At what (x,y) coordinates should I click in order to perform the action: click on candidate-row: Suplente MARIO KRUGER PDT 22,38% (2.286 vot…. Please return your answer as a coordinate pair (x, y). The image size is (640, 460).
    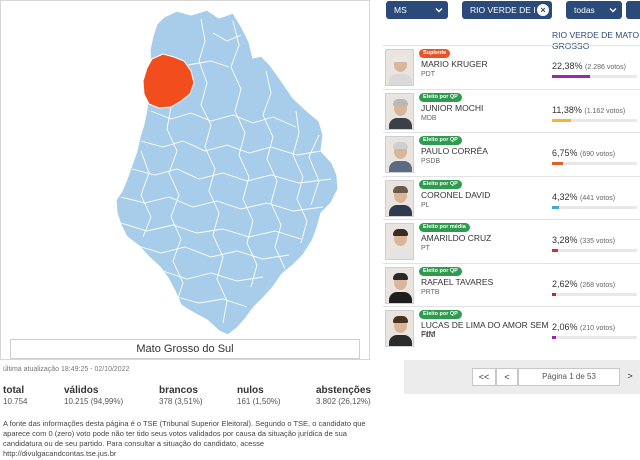
    Looking at the image, I should click on (511, 66).